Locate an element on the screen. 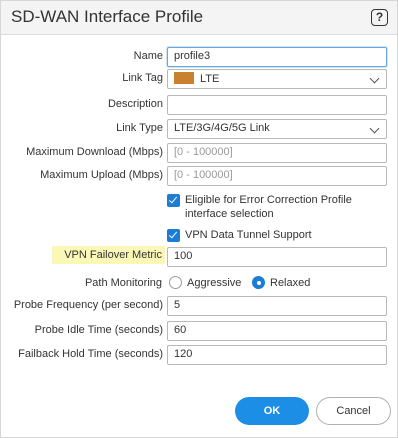 The height and width of the screenshot is (438, 398). link-tag-label: Link Tag is located at coordinates (142, 78).